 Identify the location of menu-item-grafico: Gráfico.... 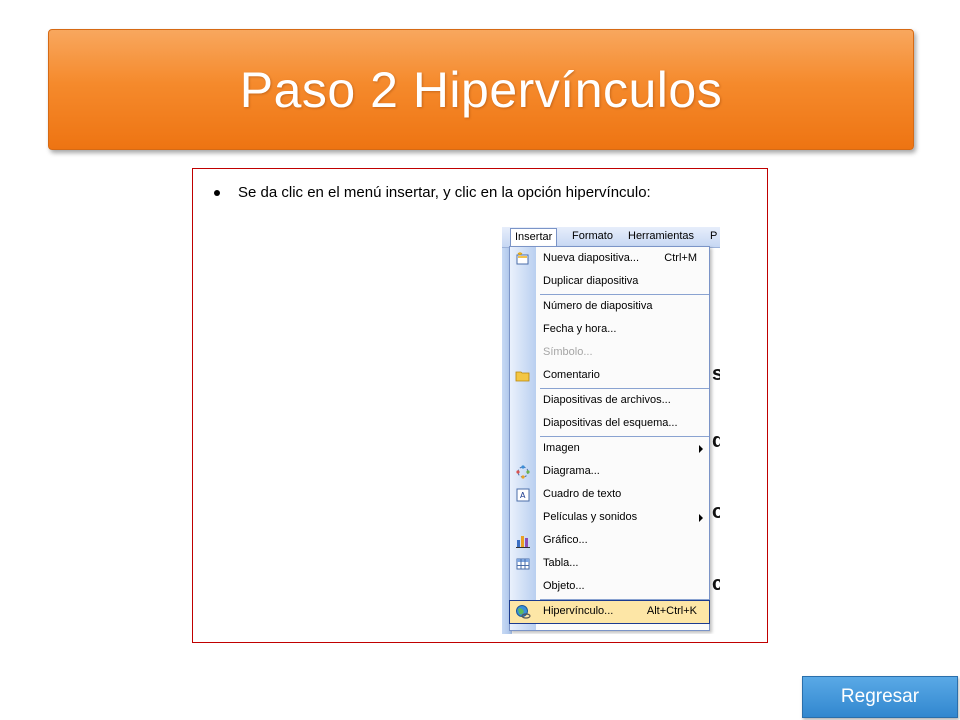
(609, 541).